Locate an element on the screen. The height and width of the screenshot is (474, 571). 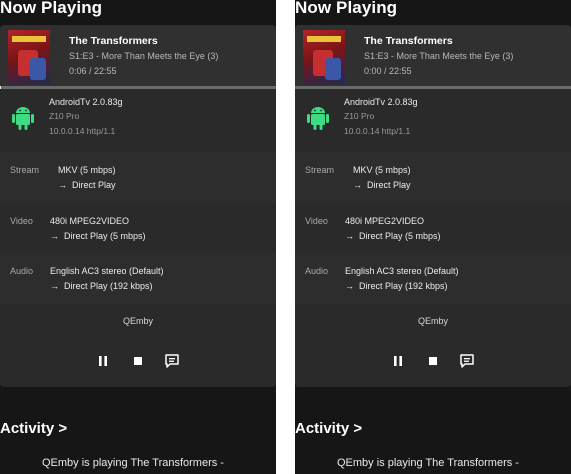
playback-time: 0:06 / 22:55 is located at coordinates (93, 71).